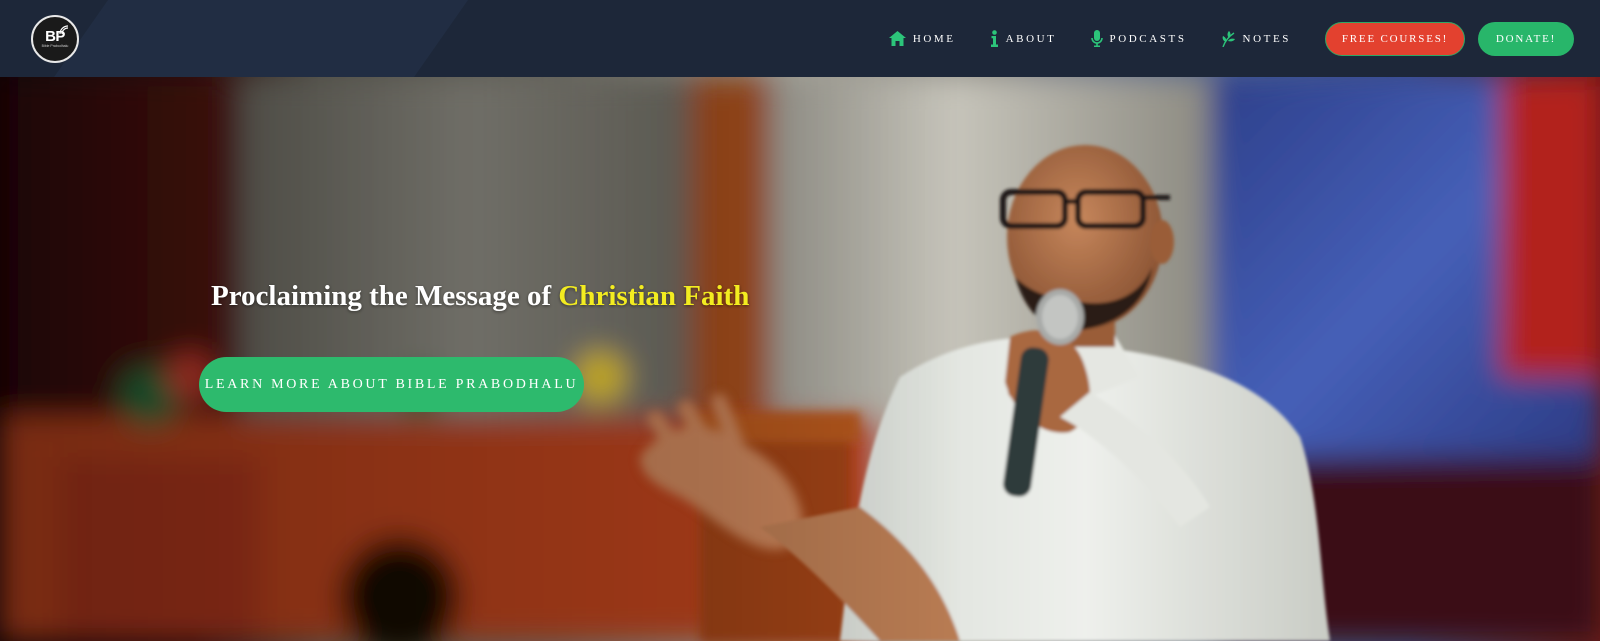 The width and height of the screenshot is (1600, 641). What do you see at coordinates (1266, 38) in the screenshot?
I see `nav-notes-label: NOTES` at bounding box center [1266, 38].